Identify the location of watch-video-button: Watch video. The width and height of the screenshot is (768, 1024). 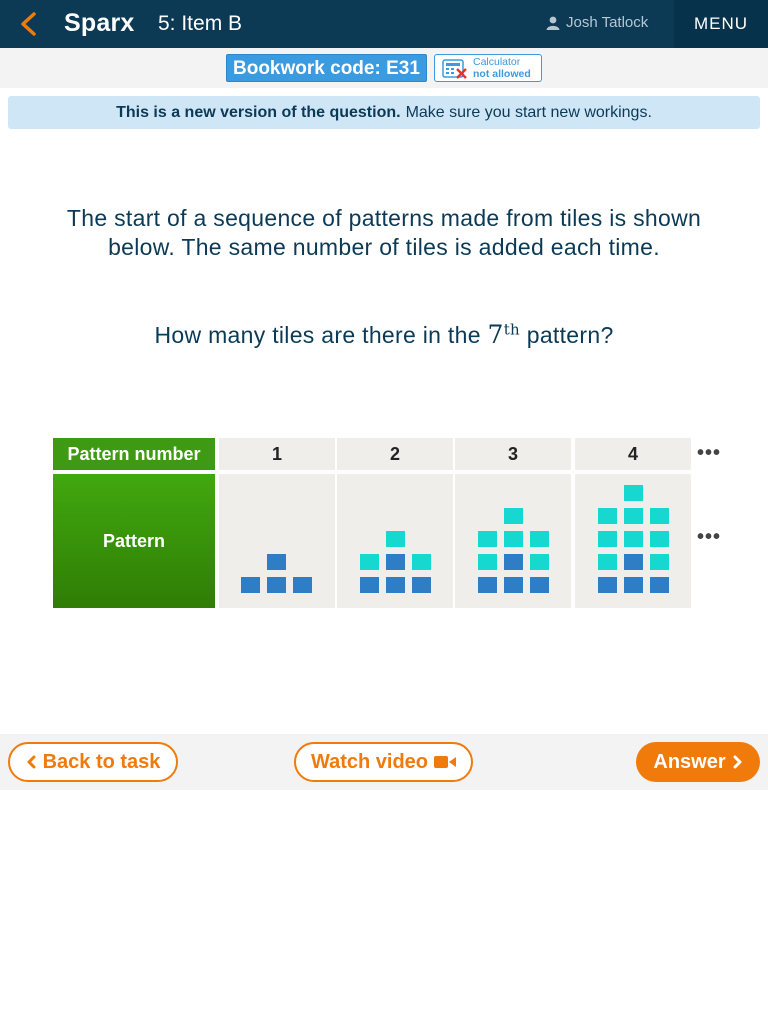
(383, 762).